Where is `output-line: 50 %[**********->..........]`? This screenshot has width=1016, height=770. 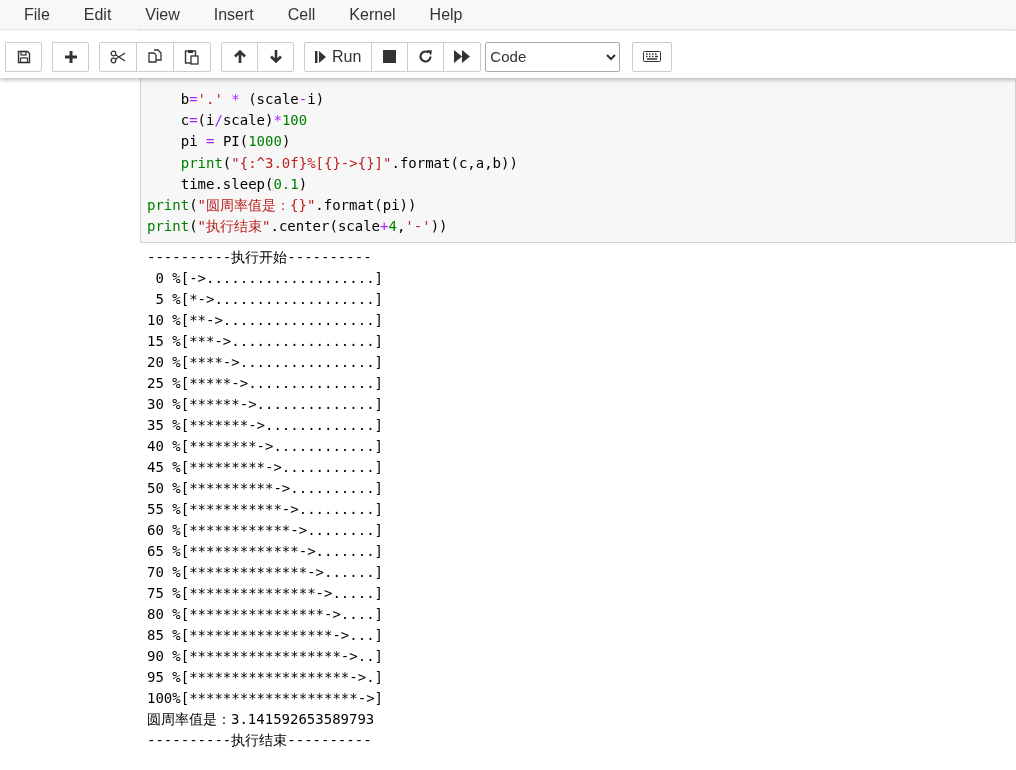
output-line: 50 %[**********->..........] is located at coordinates (265, 488).